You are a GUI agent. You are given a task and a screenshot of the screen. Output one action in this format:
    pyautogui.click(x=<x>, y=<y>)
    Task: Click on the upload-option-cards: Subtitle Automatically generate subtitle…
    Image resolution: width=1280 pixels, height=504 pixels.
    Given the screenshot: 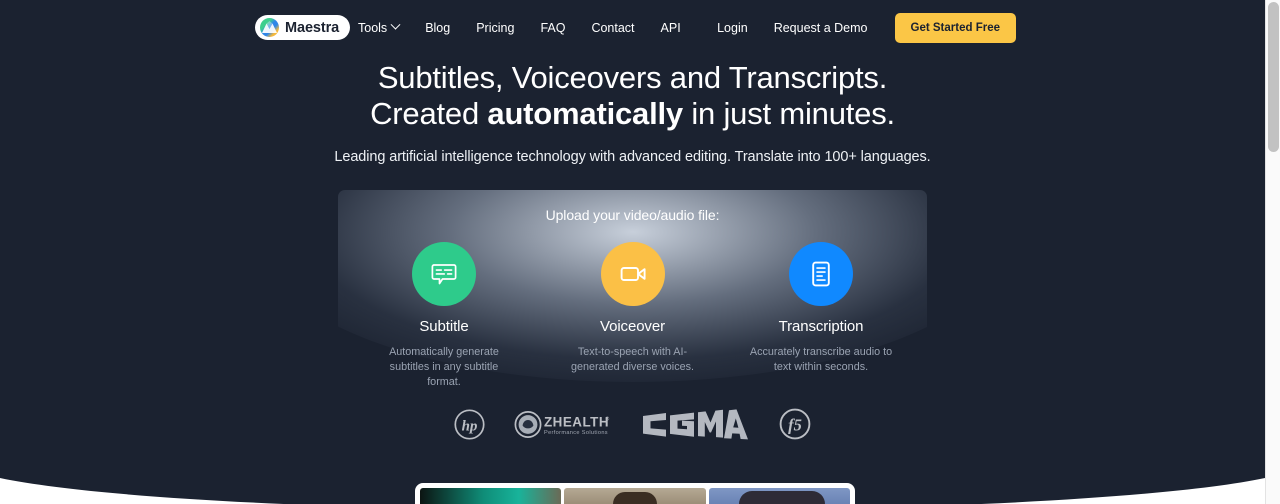 What is the action you would take?
    pyautogui.click(x=632, y=316)
    